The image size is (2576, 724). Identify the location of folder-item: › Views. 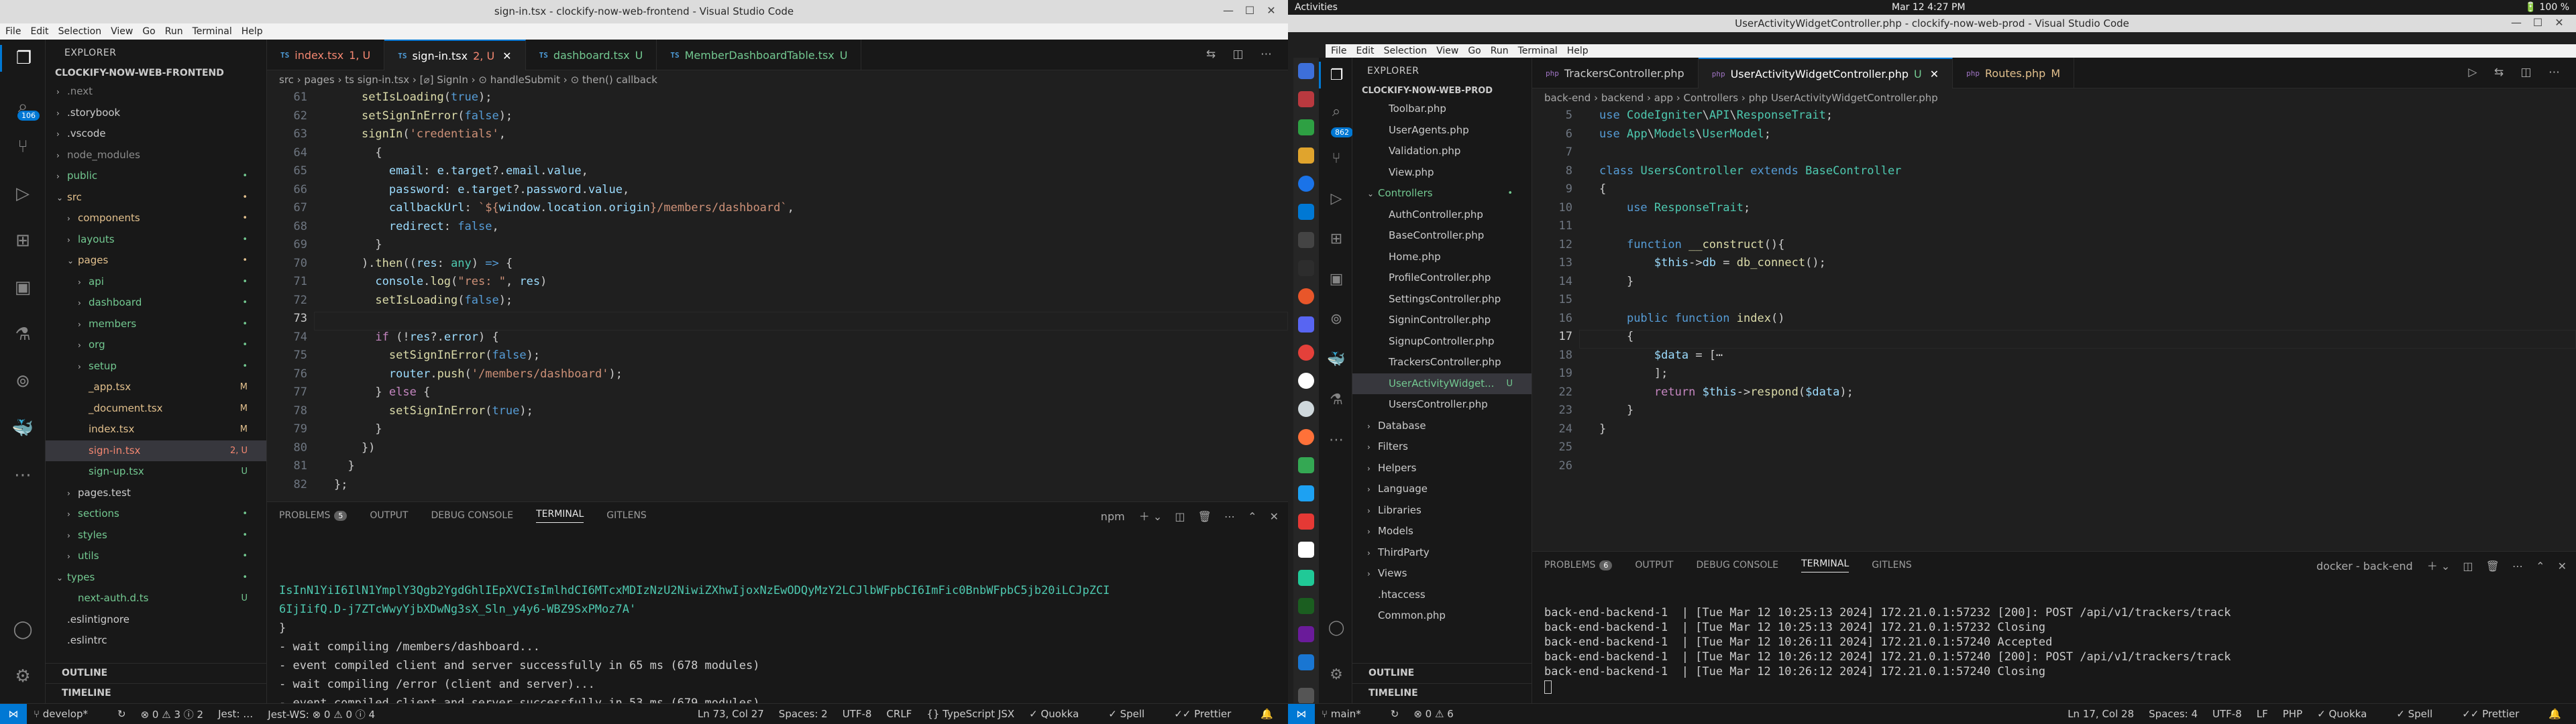
(1442, 574).